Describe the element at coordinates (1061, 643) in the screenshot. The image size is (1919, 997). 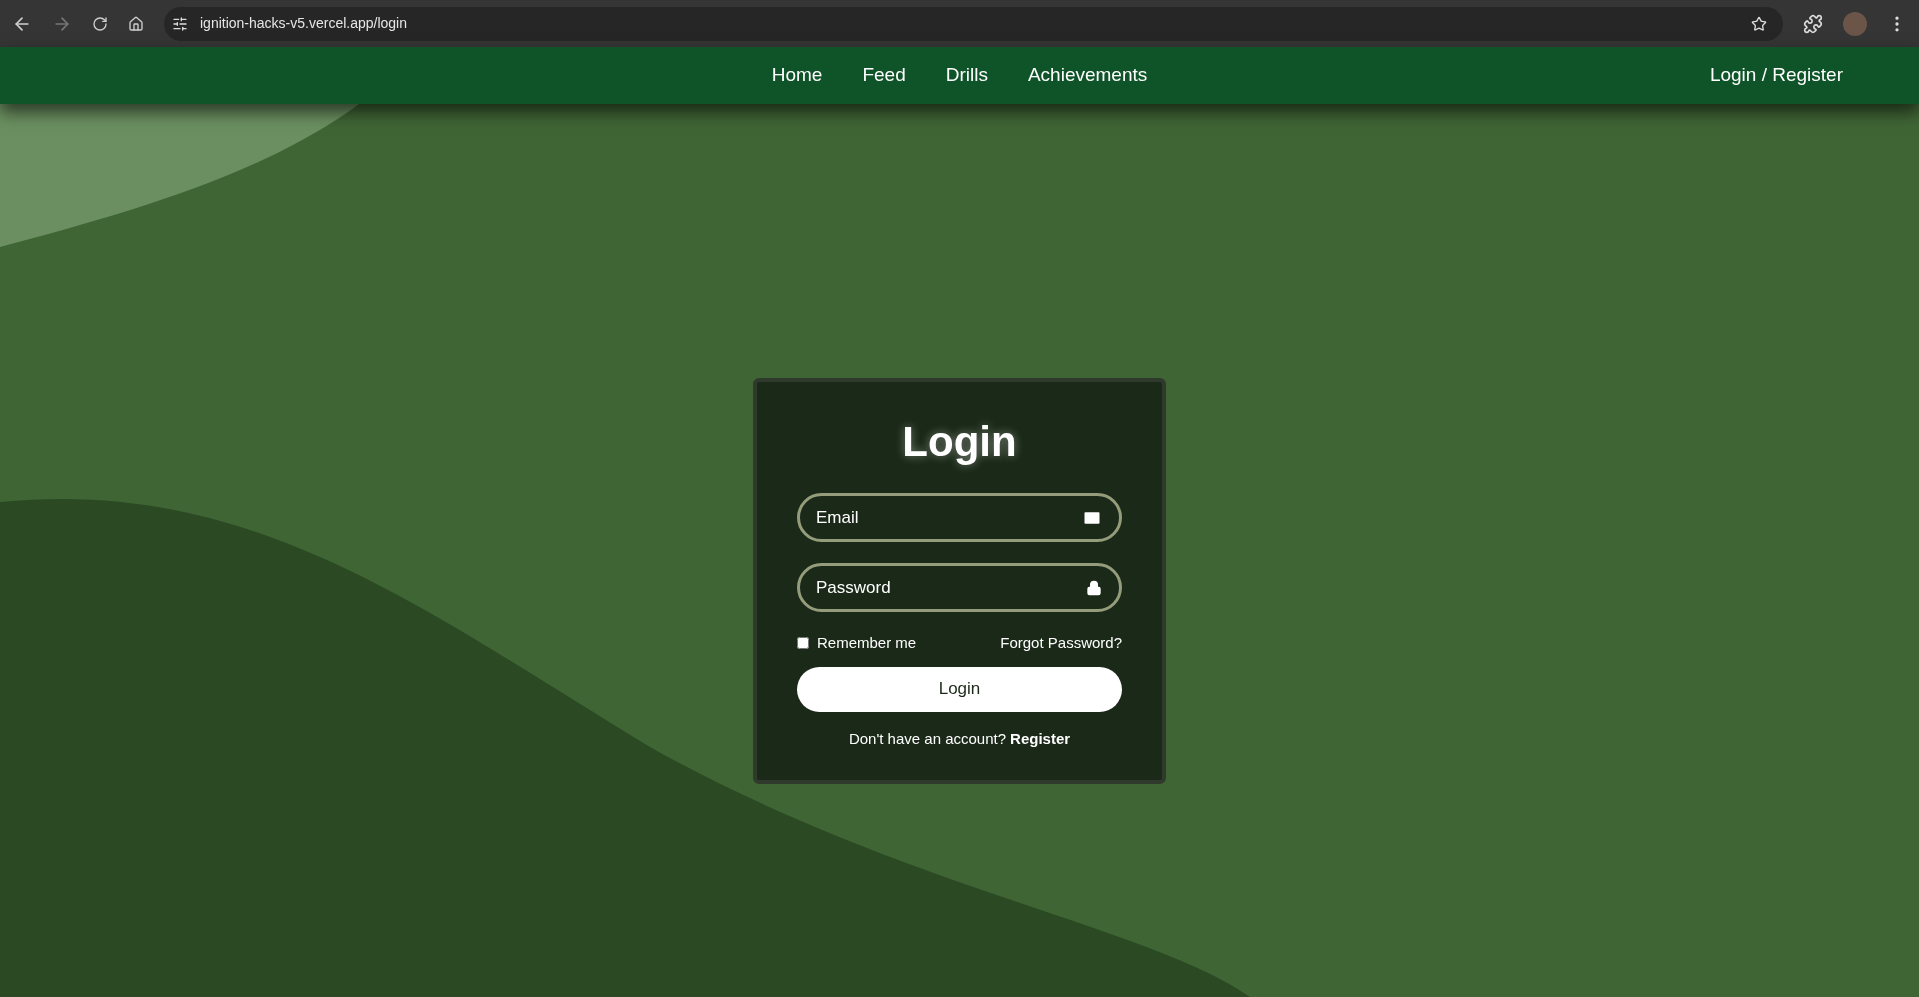
I see `forgot-password-link: Forgot Password?` at that location.